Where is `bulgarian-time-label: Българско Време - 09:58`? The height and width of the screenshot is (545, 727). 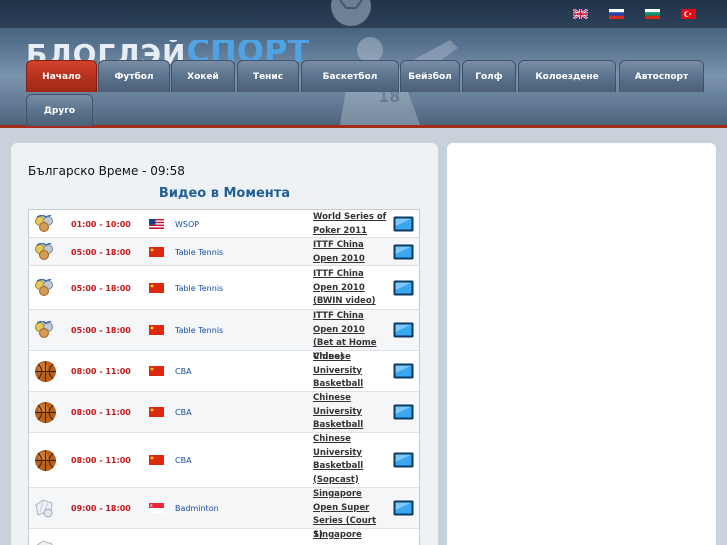
bulgarian-time-label: Българско Време - 09:58 is located at coordinates (106, 171).